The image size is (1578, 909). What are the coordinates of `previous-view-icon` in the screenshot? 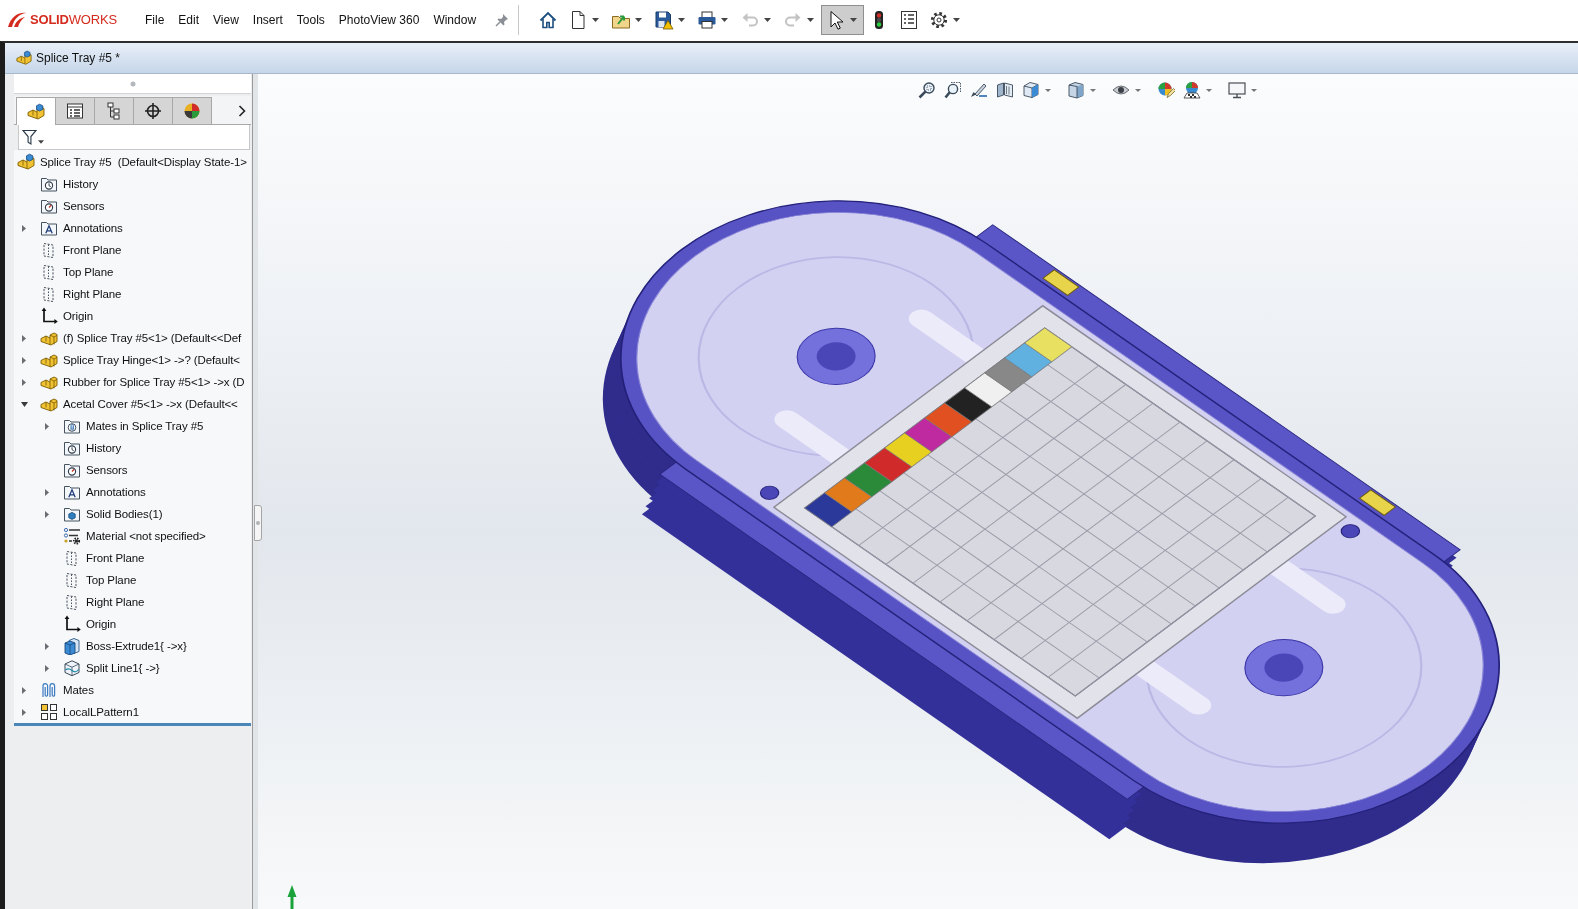 It's located at (979, 90).